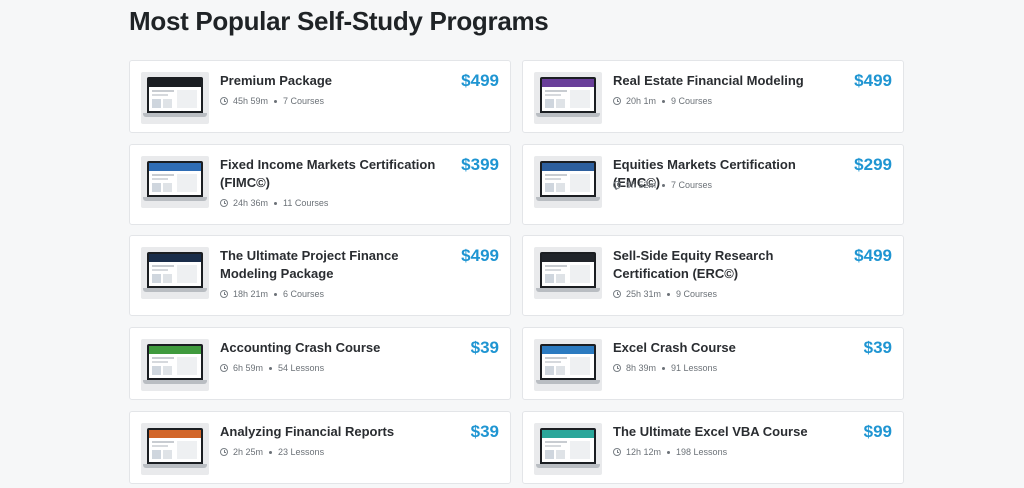 This screenshot has height=488, width=1024. What do you see at coordinates (723, 432) in the screenshot?
I see `program-title: The Ultimate Excel VBA Course` at bounding box center [723, 432].